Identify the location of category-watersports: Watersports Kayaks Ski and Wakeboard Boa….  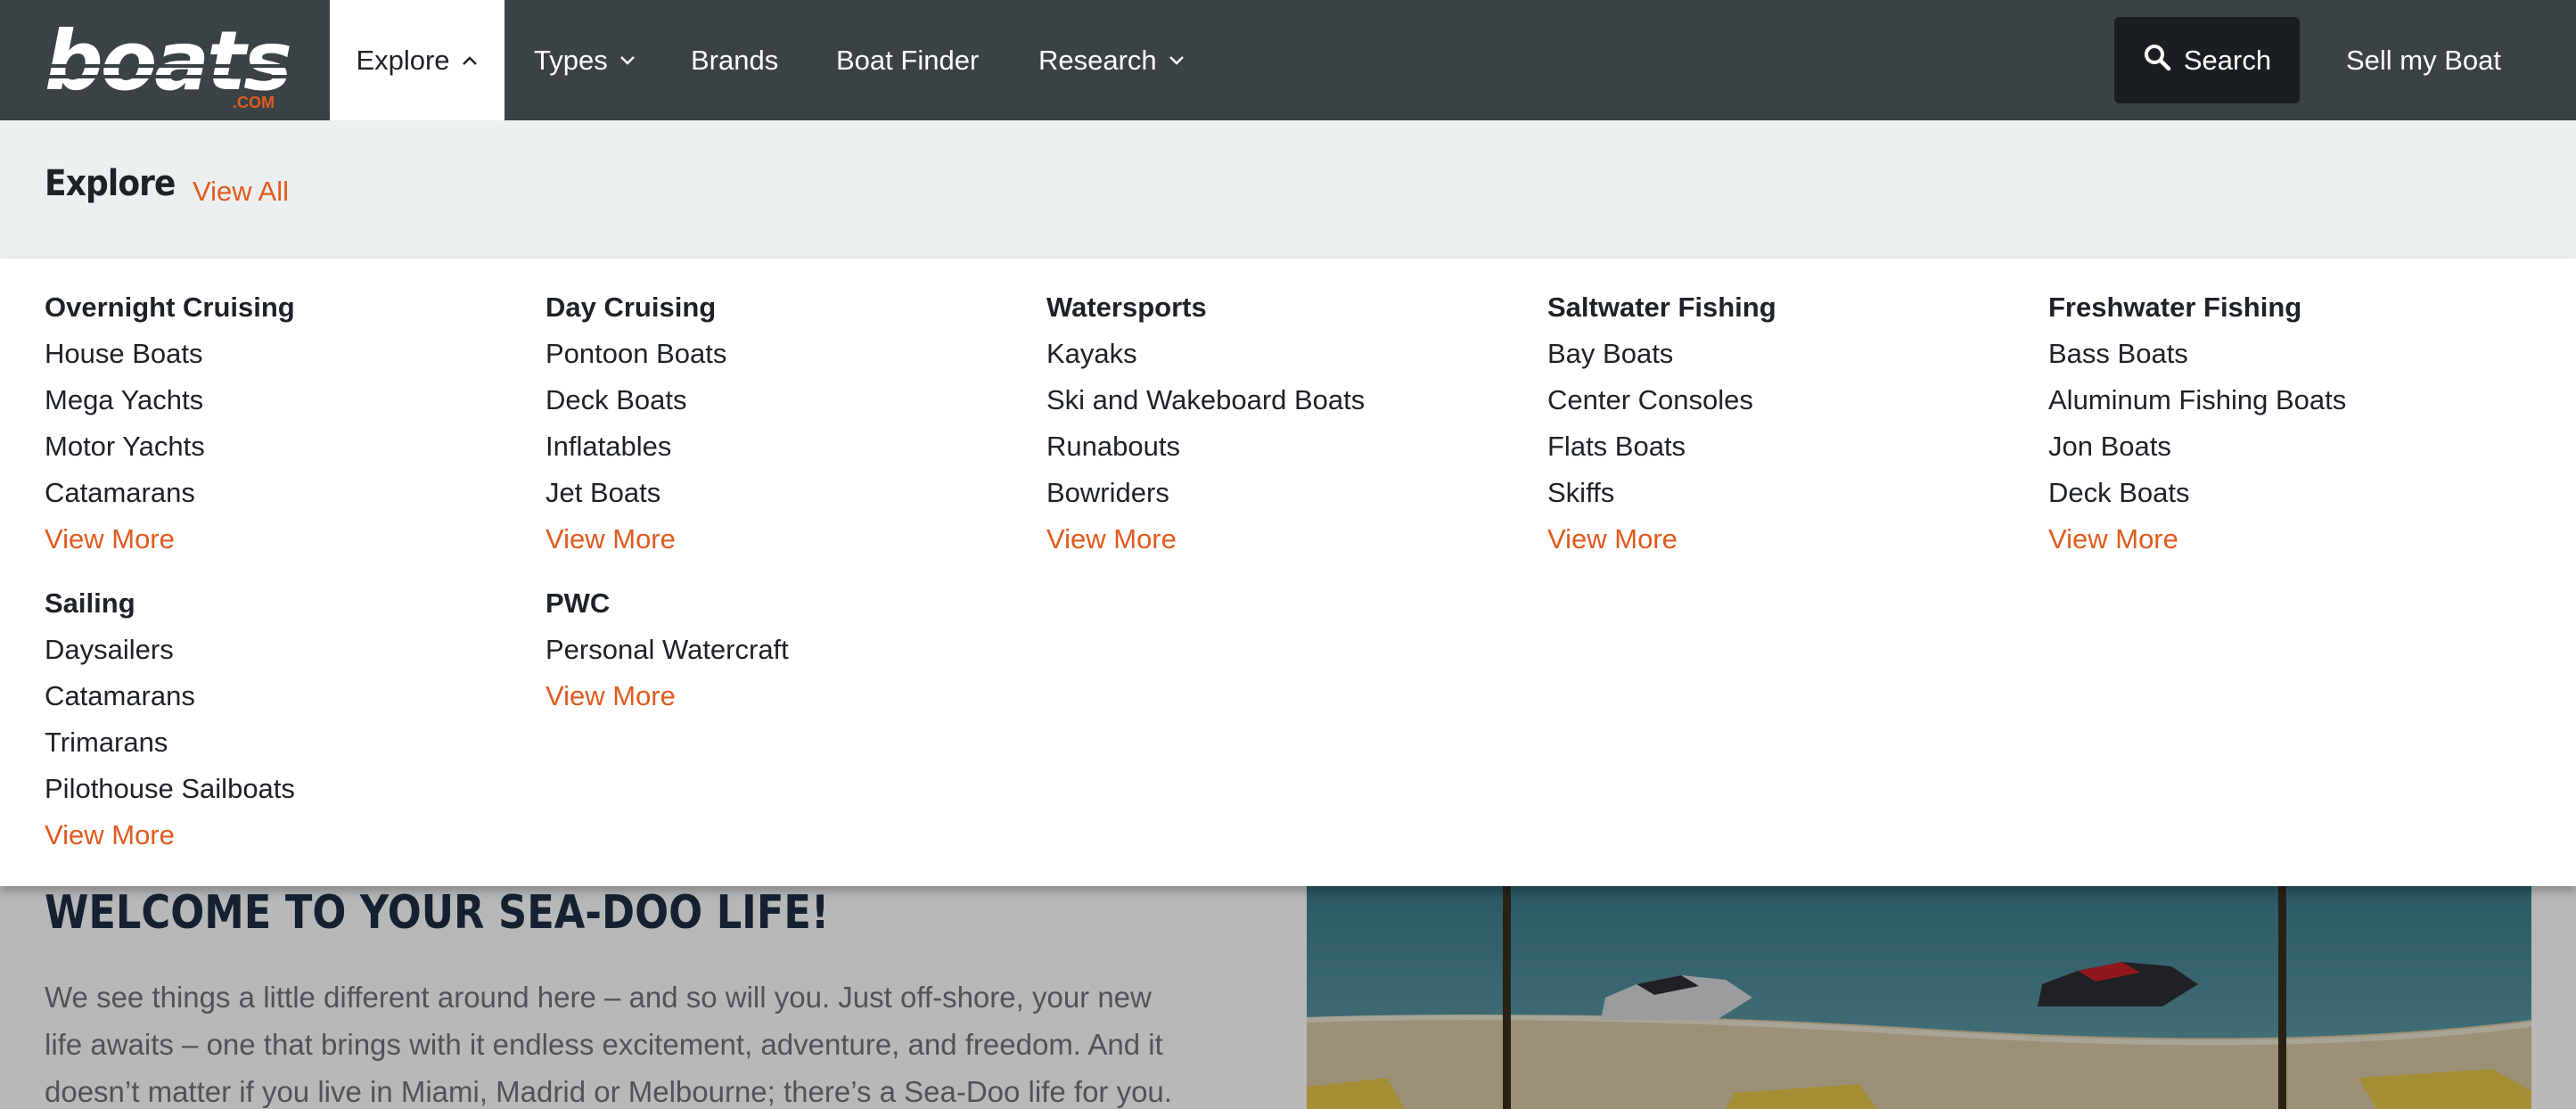
(1205, 423).